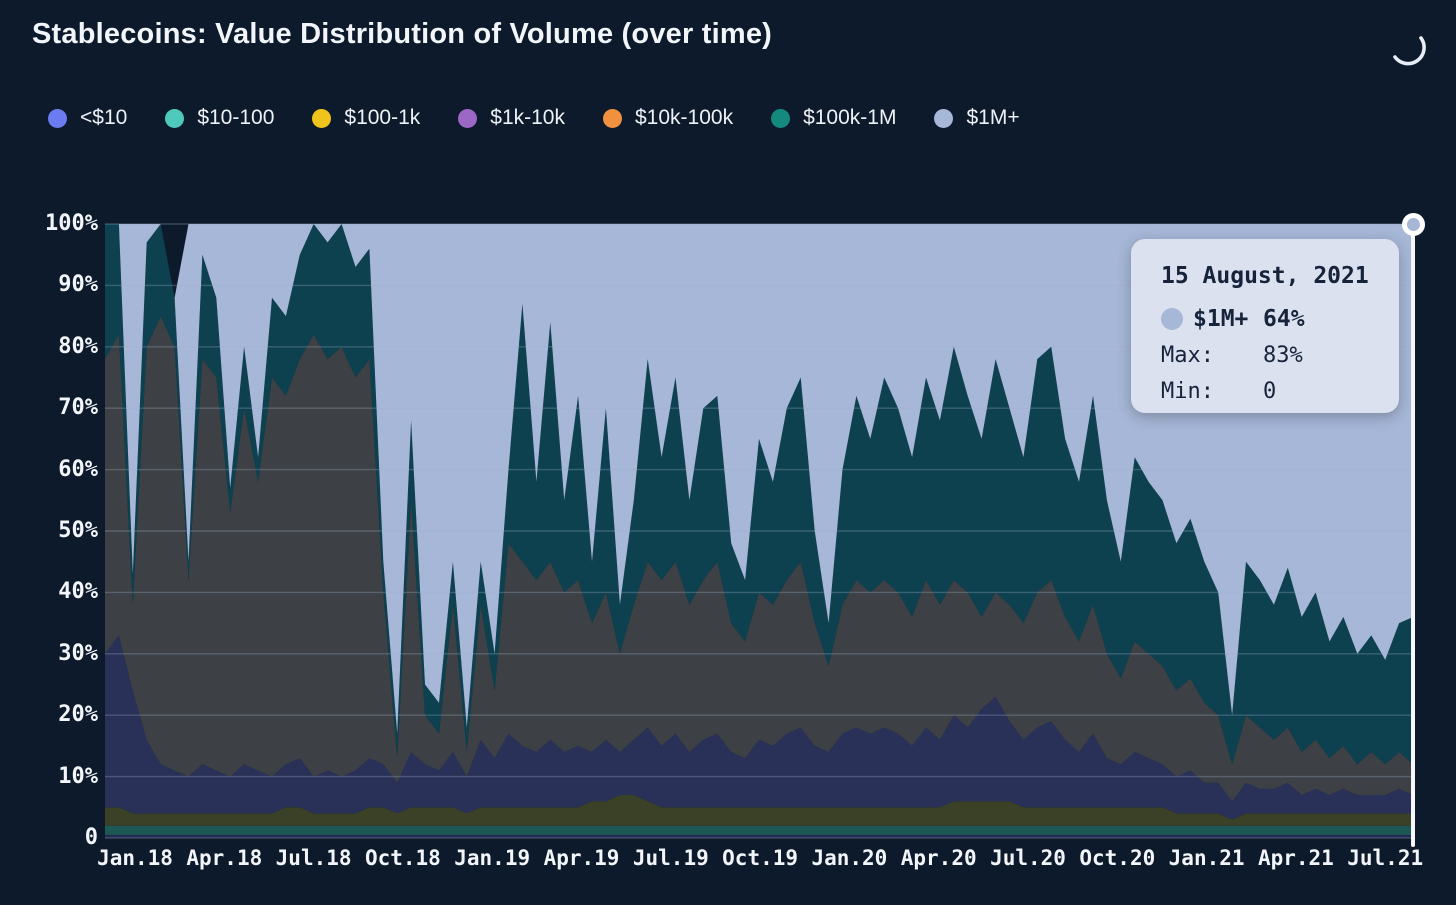 This screenshot has width=1456, height=905. I want to click on x-tick-label: Apr.21, so click(1295, 858).